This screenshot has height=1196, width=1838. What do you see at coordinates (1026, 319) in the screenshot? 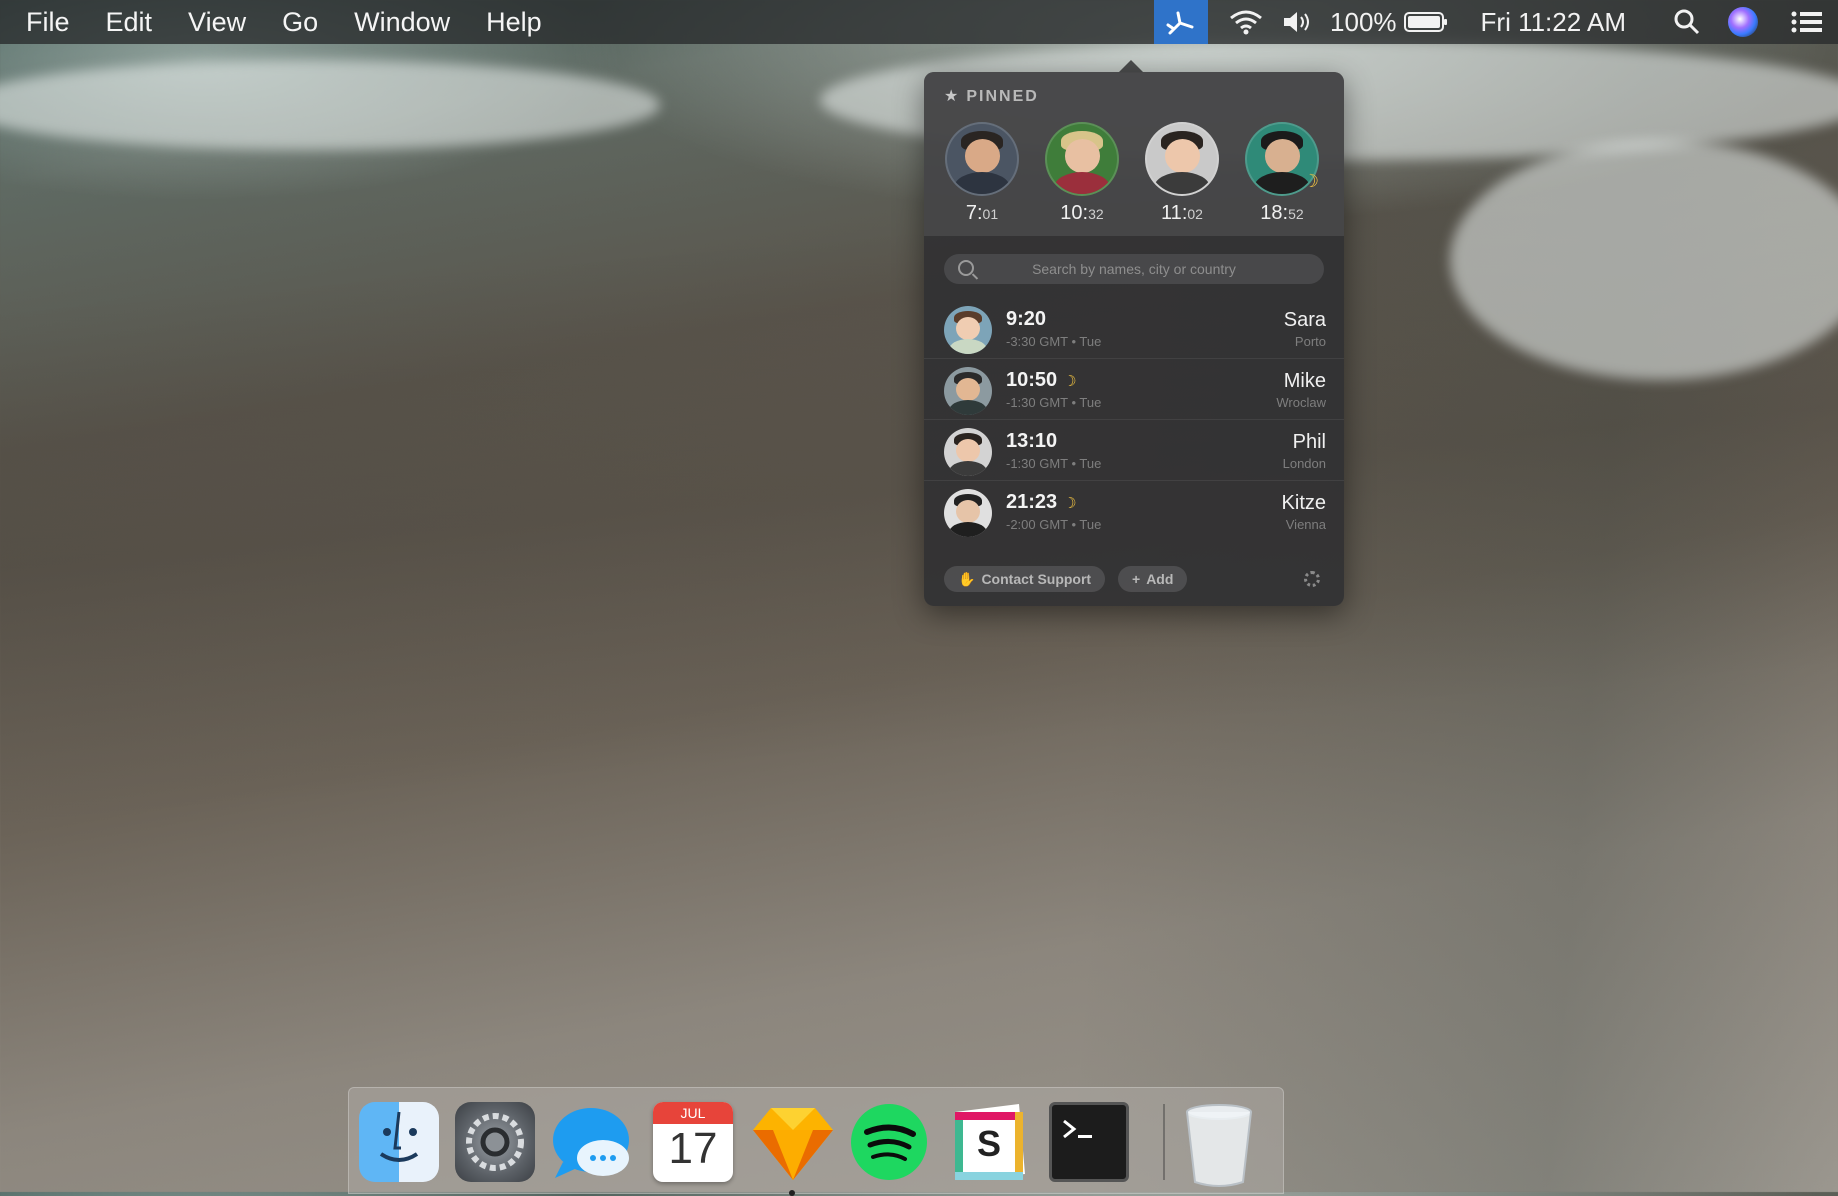
I see `person-local-time: 9:20` at bounding box center [1026, 319].